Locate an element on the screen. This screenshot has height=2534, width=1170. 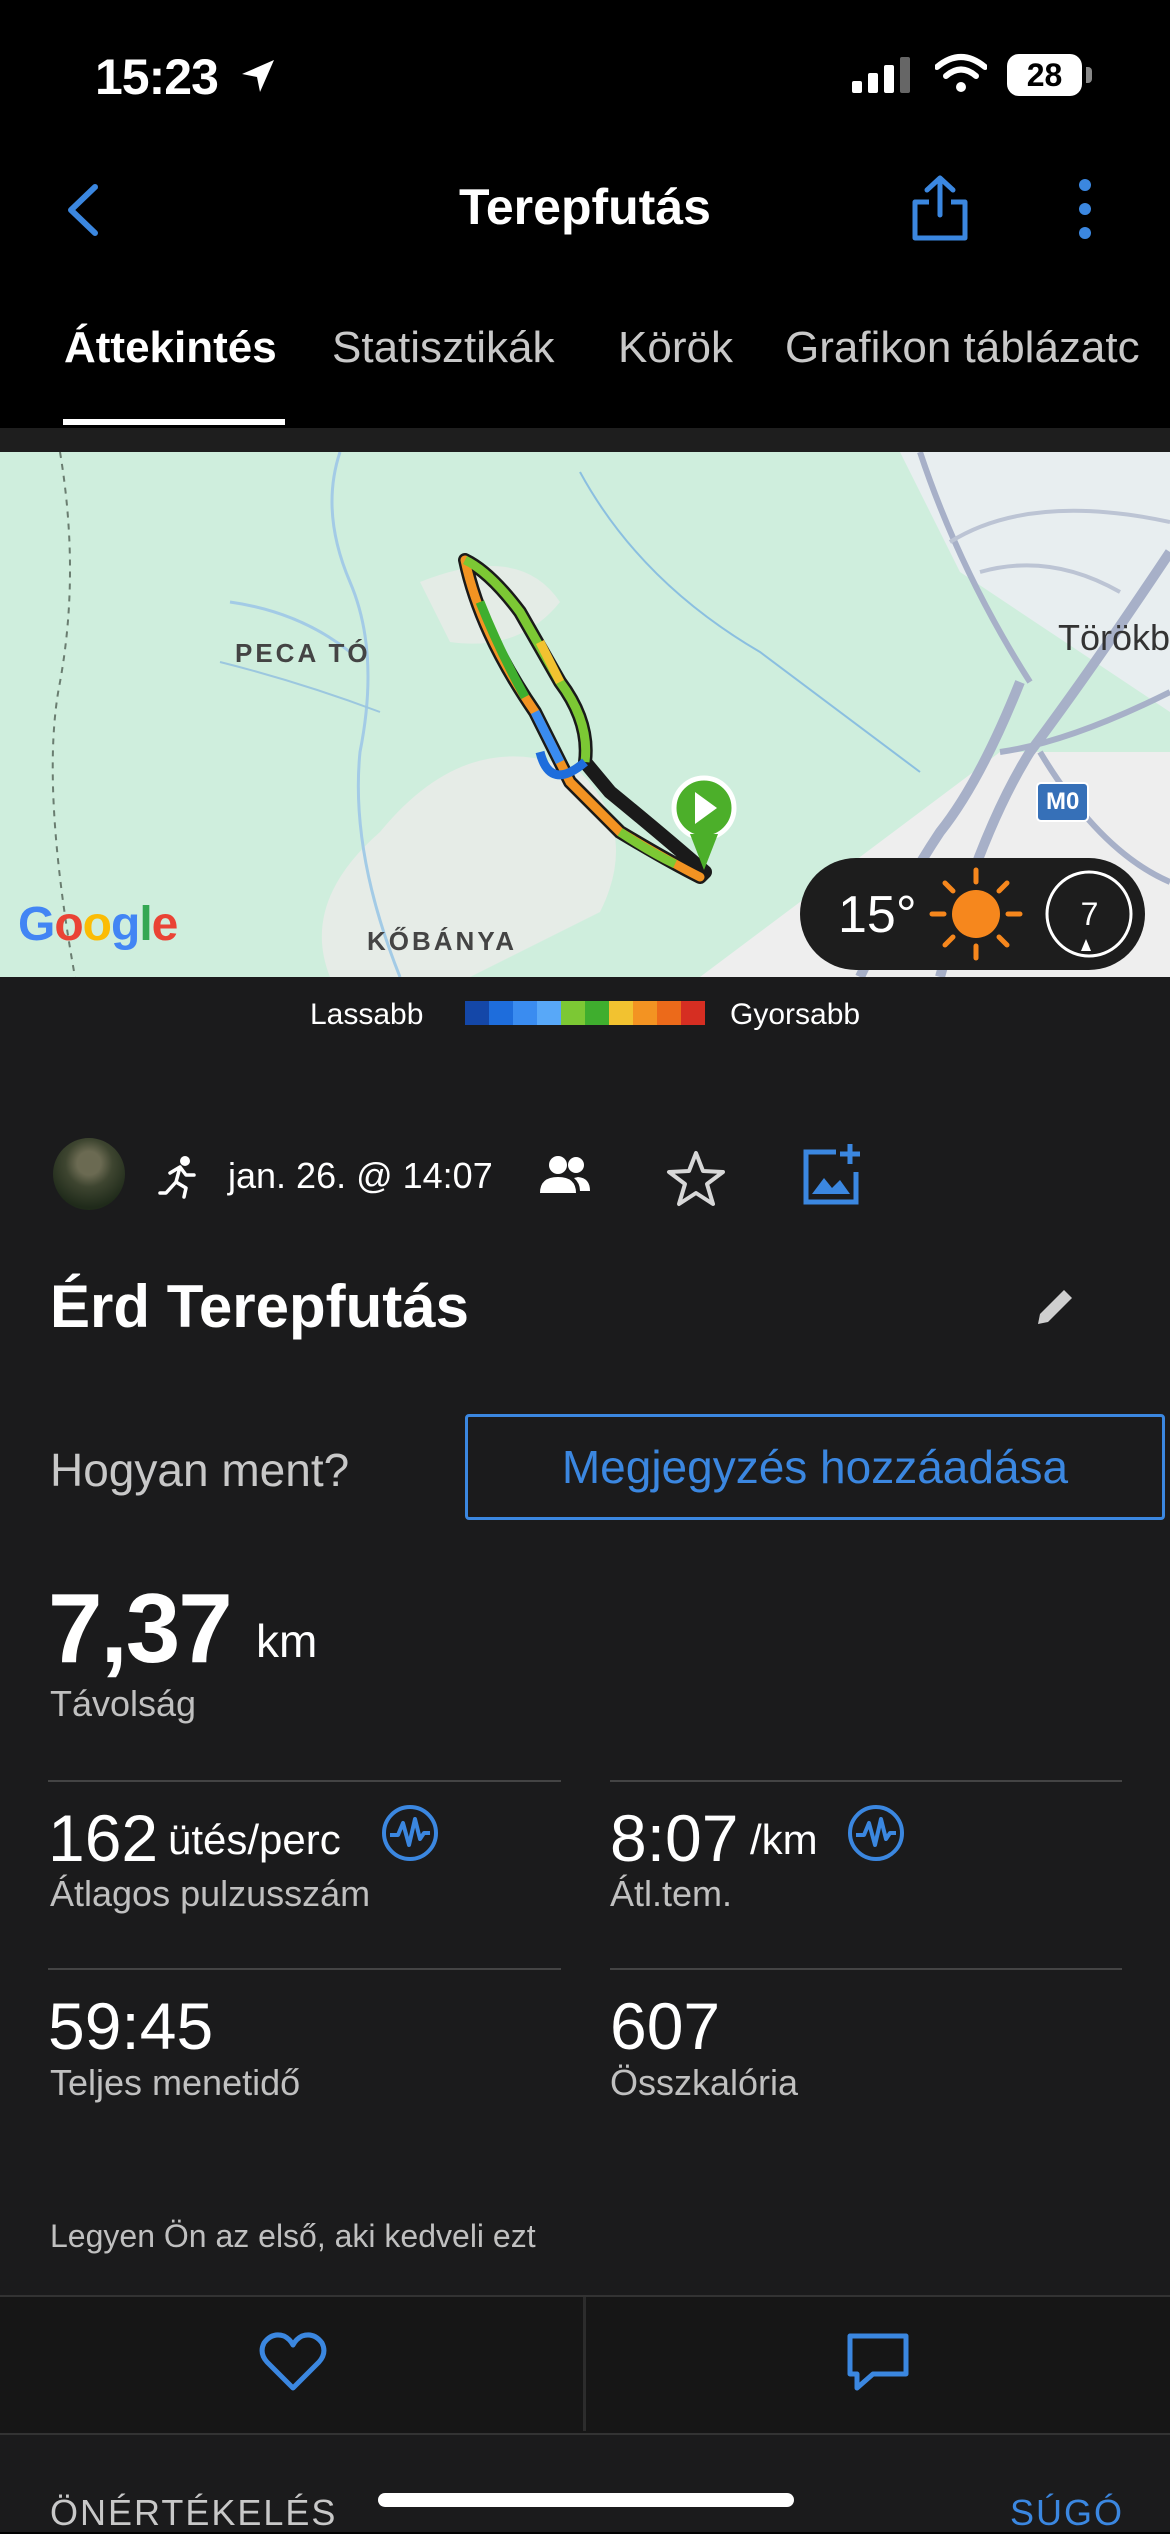
map-label-kobanya: KŐBÁNYA is located at coordinates (442, 941).